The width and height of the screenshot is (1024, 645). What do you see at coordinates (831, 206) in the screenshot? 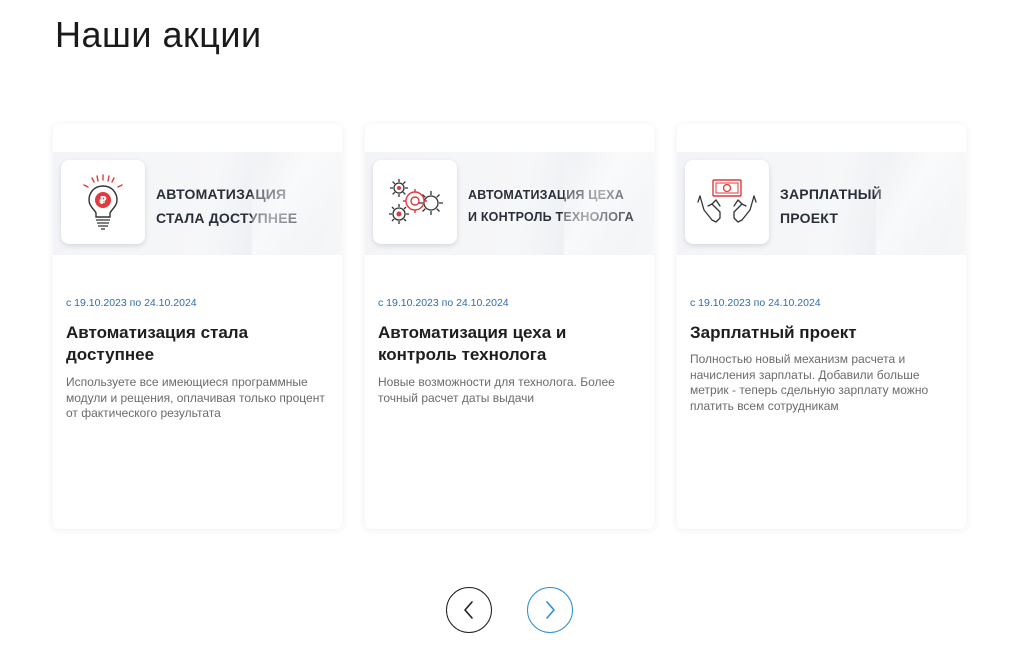
I see `promo-banner-text: ЗАРПЛАТНЫЙ ПРОЕКТ` at bounding box center [831, 206].